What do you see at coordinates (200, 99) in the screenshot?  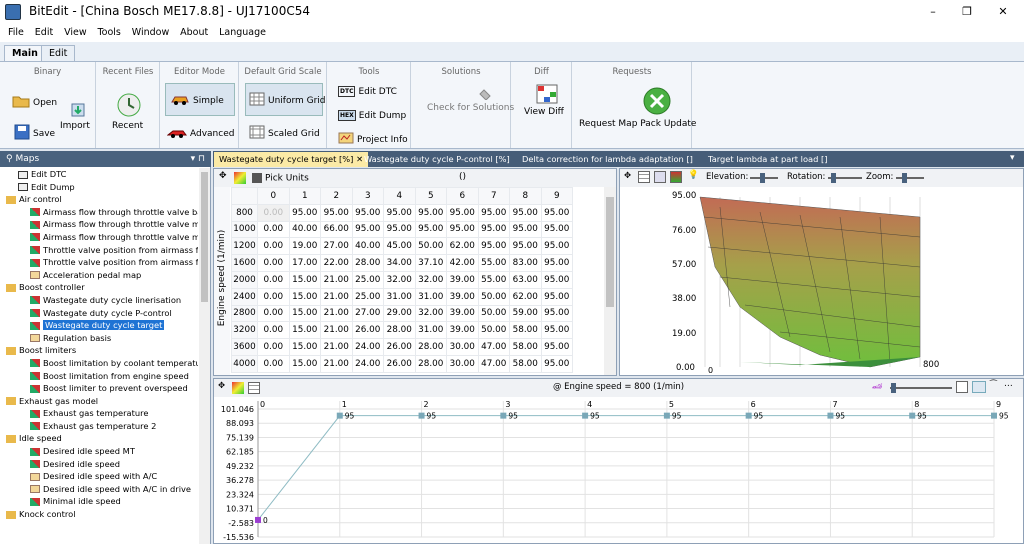 I see `simple-mode-button: Simple` at bounding box center [200, 99].